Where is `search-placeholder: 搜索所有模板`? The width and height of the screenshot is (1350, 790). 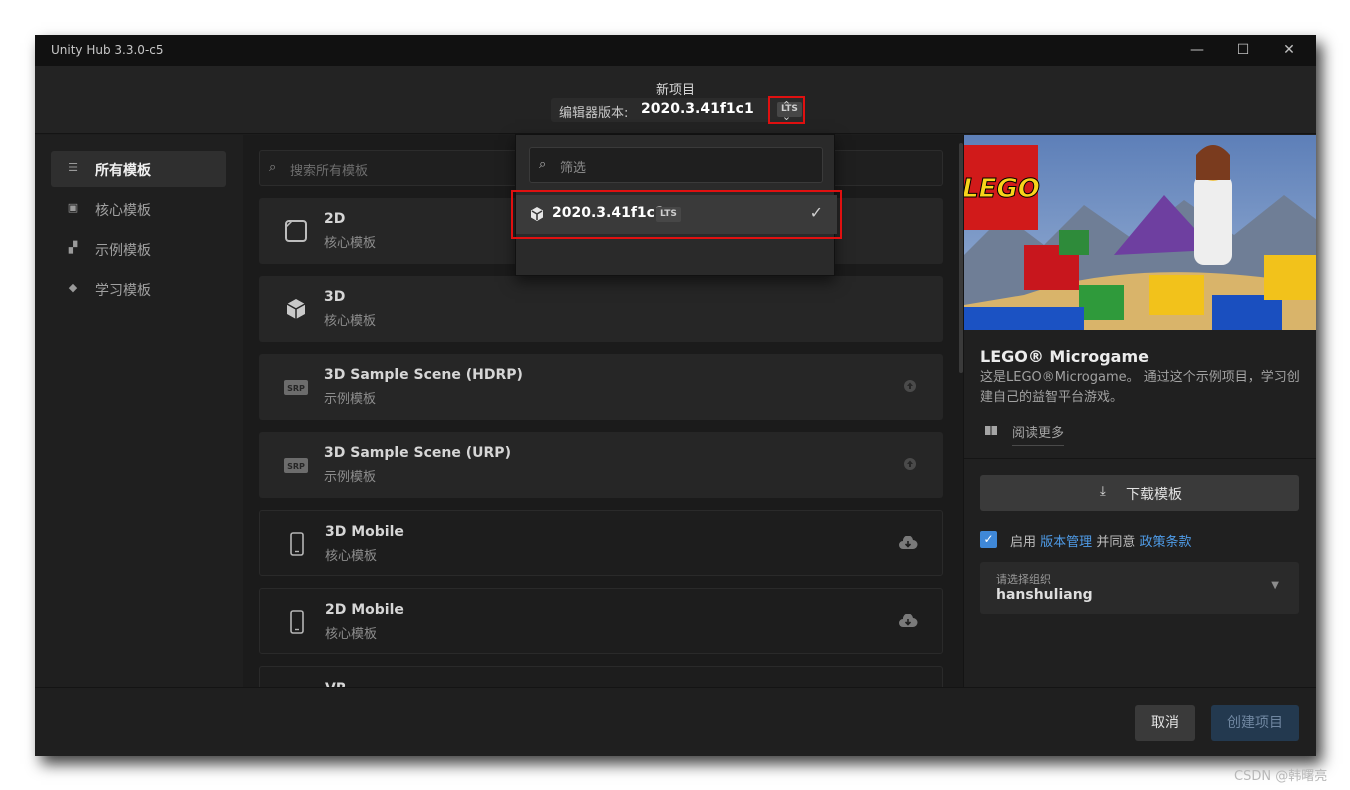
search-placeholder: 搜索所有模板 is located at coordinates (329, 171).